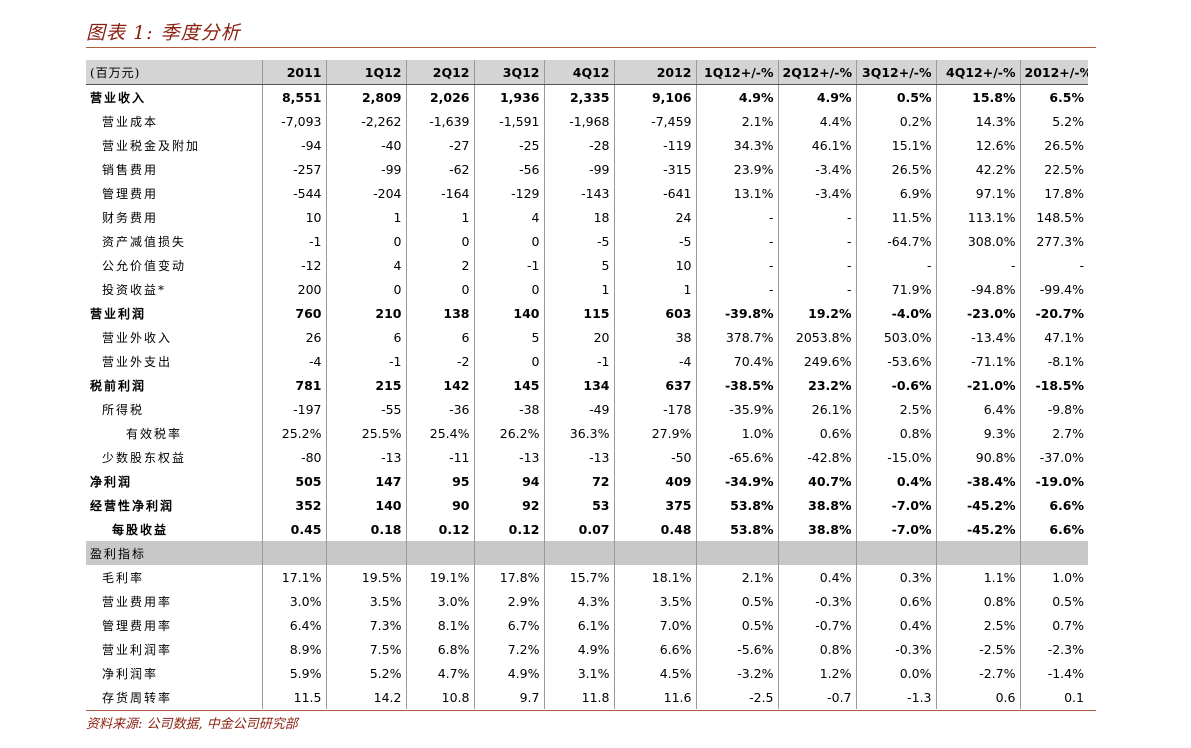 The height and width of the screenshot is (748, 1191). Describe the element at coordinates (978, 385) in the screenshot. I see `table-cell: -21.0%` at that location.